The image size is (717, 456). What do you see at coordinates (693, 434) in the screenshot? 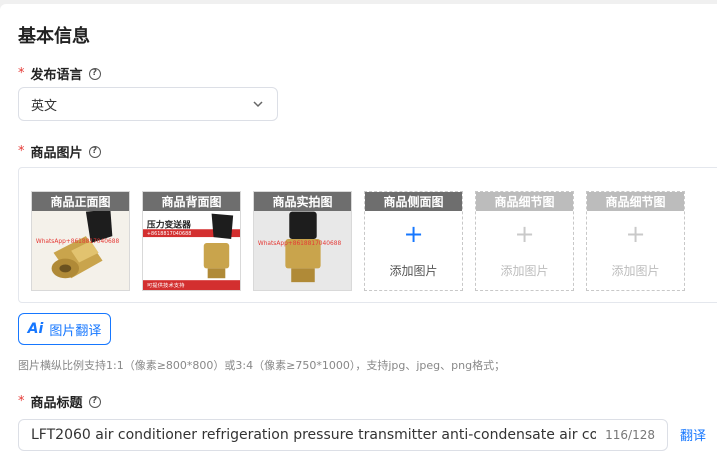
I see `translate-link: 翻译` at bounding box center [693, 434].